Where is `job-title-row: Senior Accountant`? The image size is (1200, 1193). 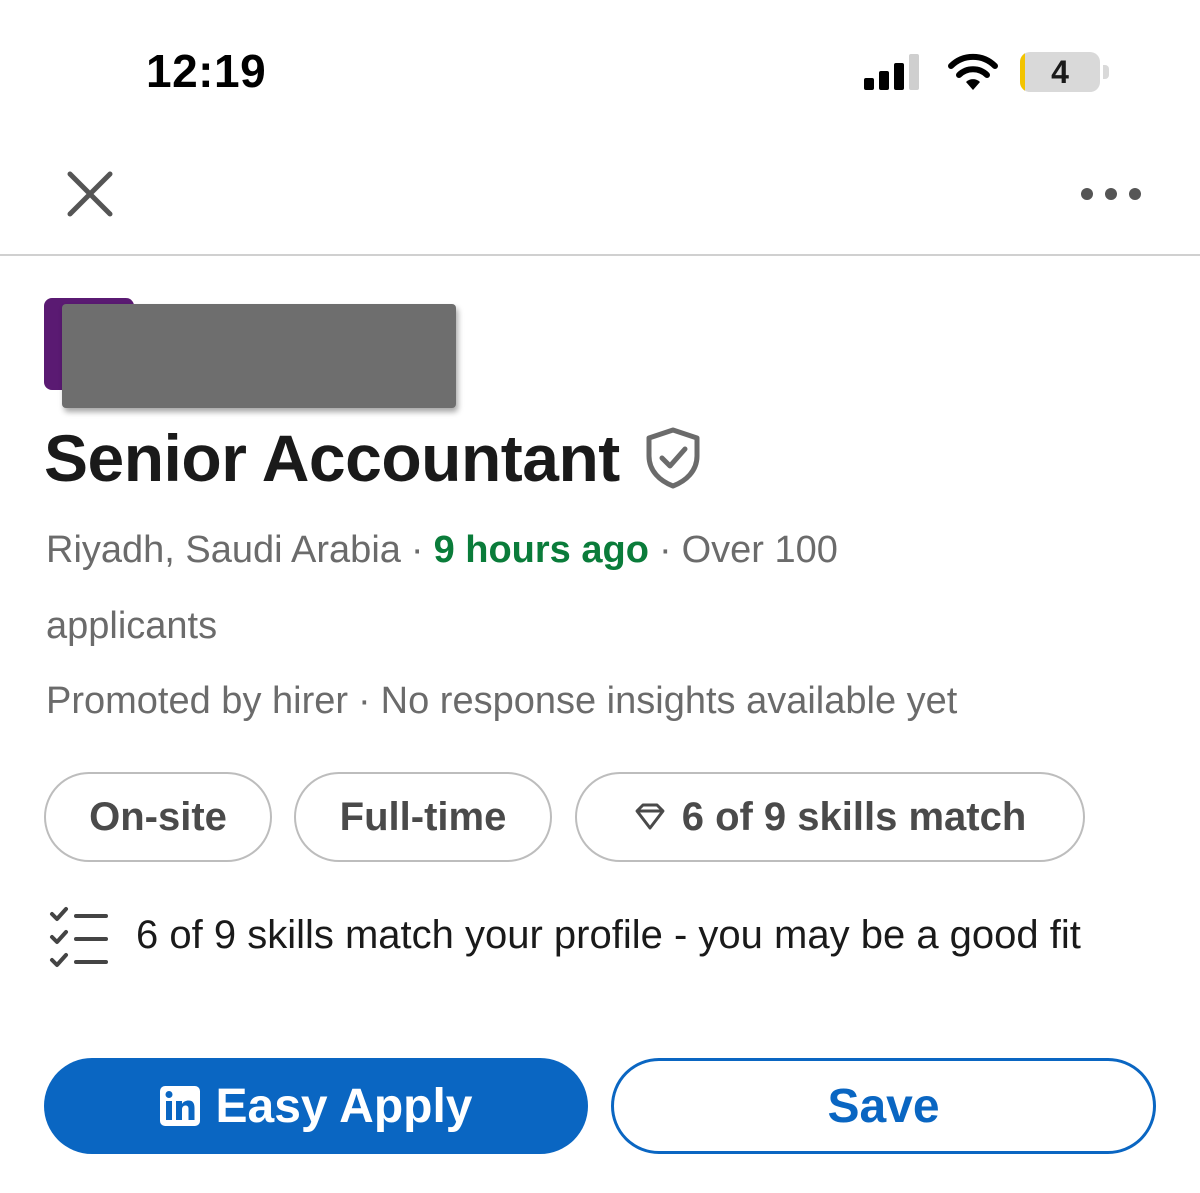 job-title-row: Senior Accountant is located at coordinates (373, 458).